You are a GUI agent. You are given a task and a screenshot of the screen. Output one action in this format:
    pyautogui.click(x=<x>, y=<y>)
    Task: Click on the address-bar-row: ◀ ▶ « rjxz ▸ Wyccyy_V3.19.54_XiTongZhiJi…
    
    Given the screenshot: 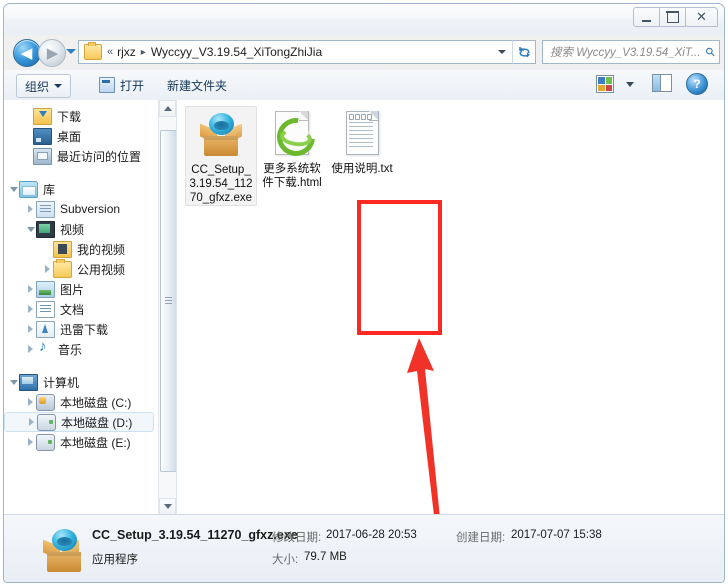 What is the action you would take?
    pyautogui.click(x=364, y=52)
    